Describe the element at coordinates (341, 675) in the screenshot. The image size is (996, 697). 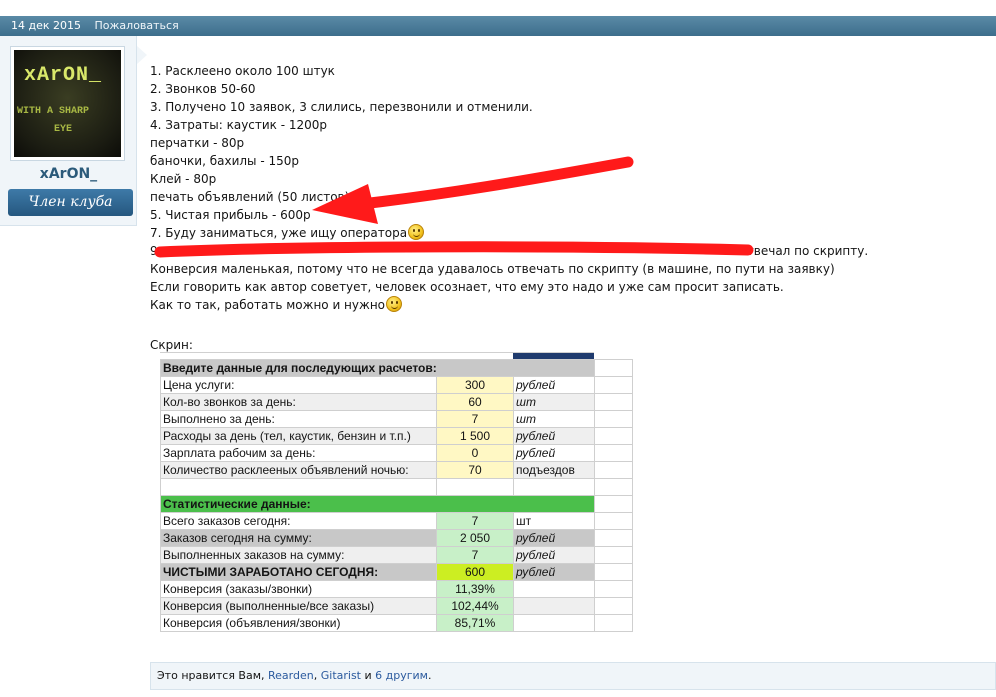
I see `liker-link-gitarist: Gitarist` at that location.